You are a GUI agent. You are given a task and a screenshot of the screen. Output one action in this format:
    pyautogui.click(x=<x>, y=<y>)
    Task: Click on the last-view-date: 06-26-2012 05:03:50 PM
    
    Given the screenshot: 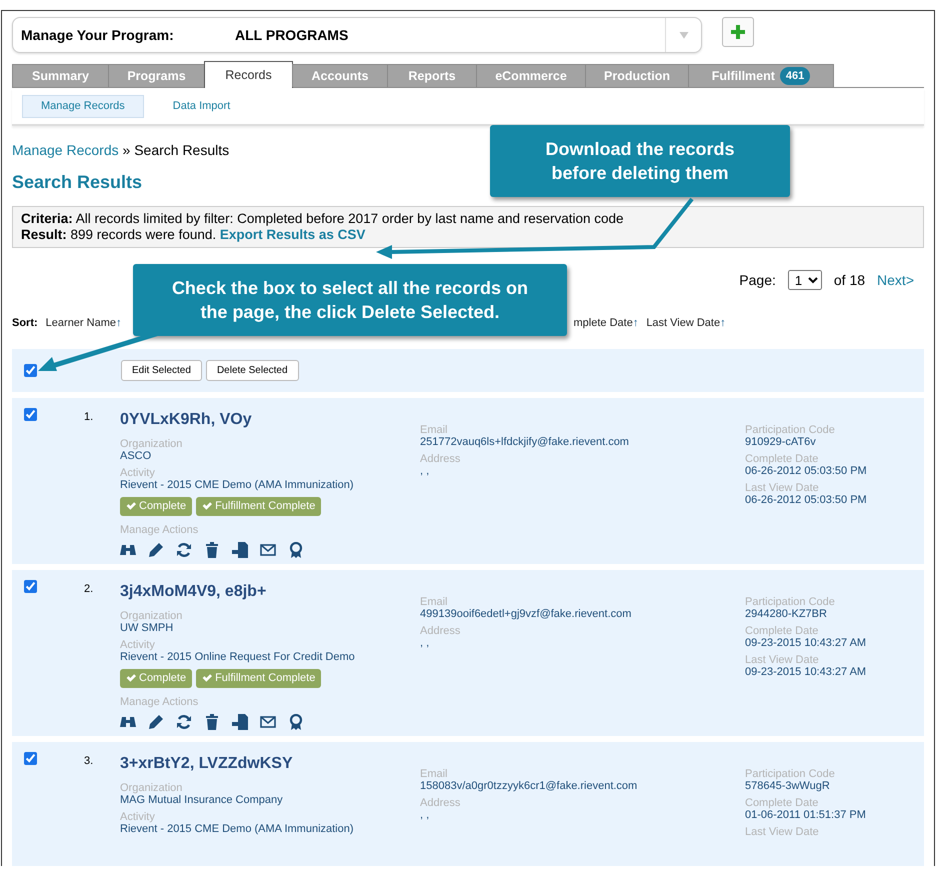 What is the action you would take?
    pyautogui.click(x=806, y=500)
    